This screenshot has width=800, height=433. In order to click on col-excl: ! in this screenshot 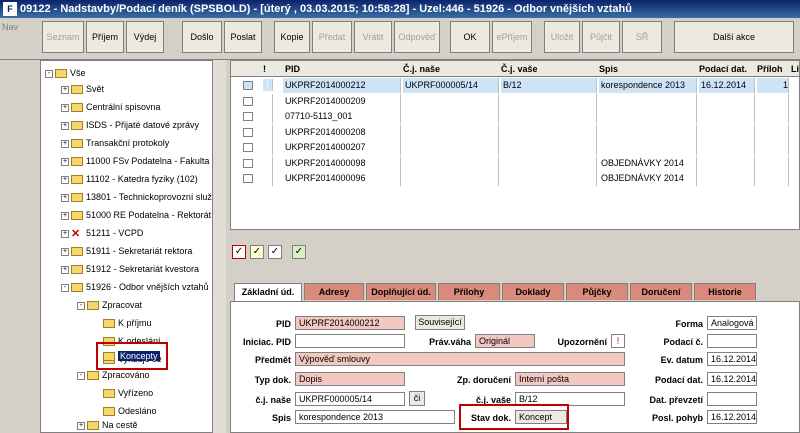, I will do `click(264, 69)`.